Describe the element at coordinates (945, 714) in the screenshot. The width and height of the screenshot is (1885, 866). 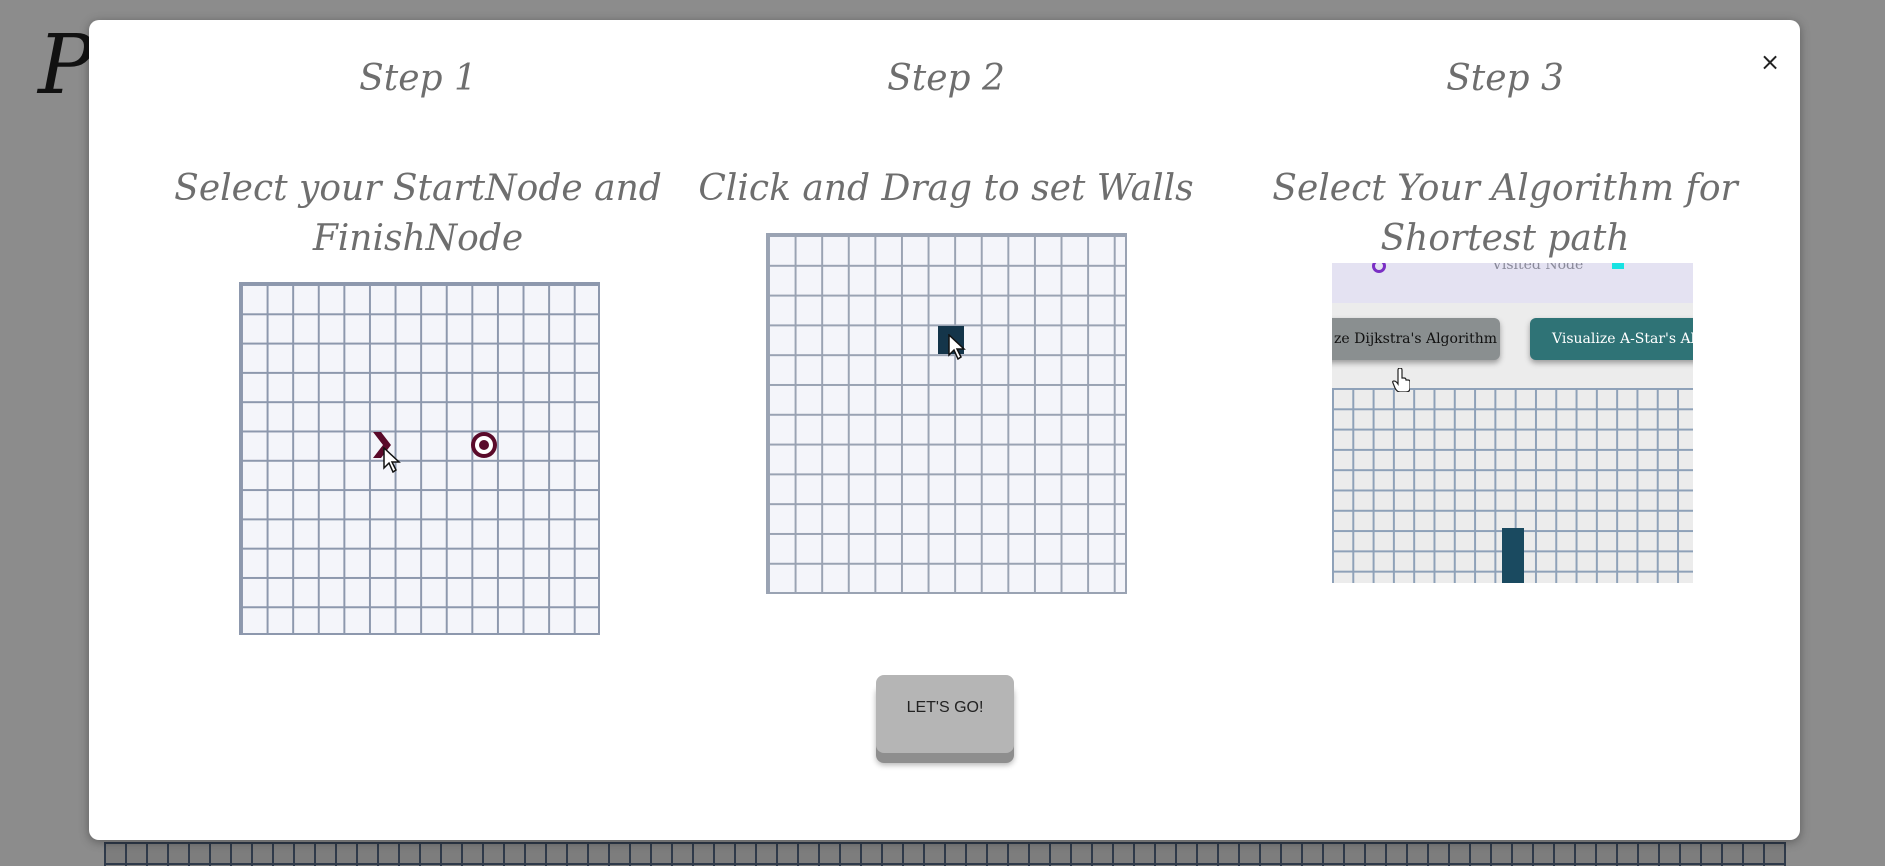
I see `lets-go-button: LET'S GO!` at that location.